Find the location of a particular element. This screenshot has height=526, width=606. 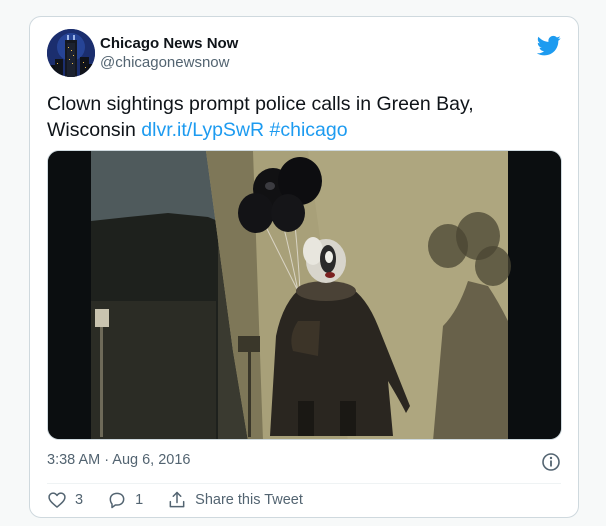

twitter-bird-icon is located at coordinates (548, 45).